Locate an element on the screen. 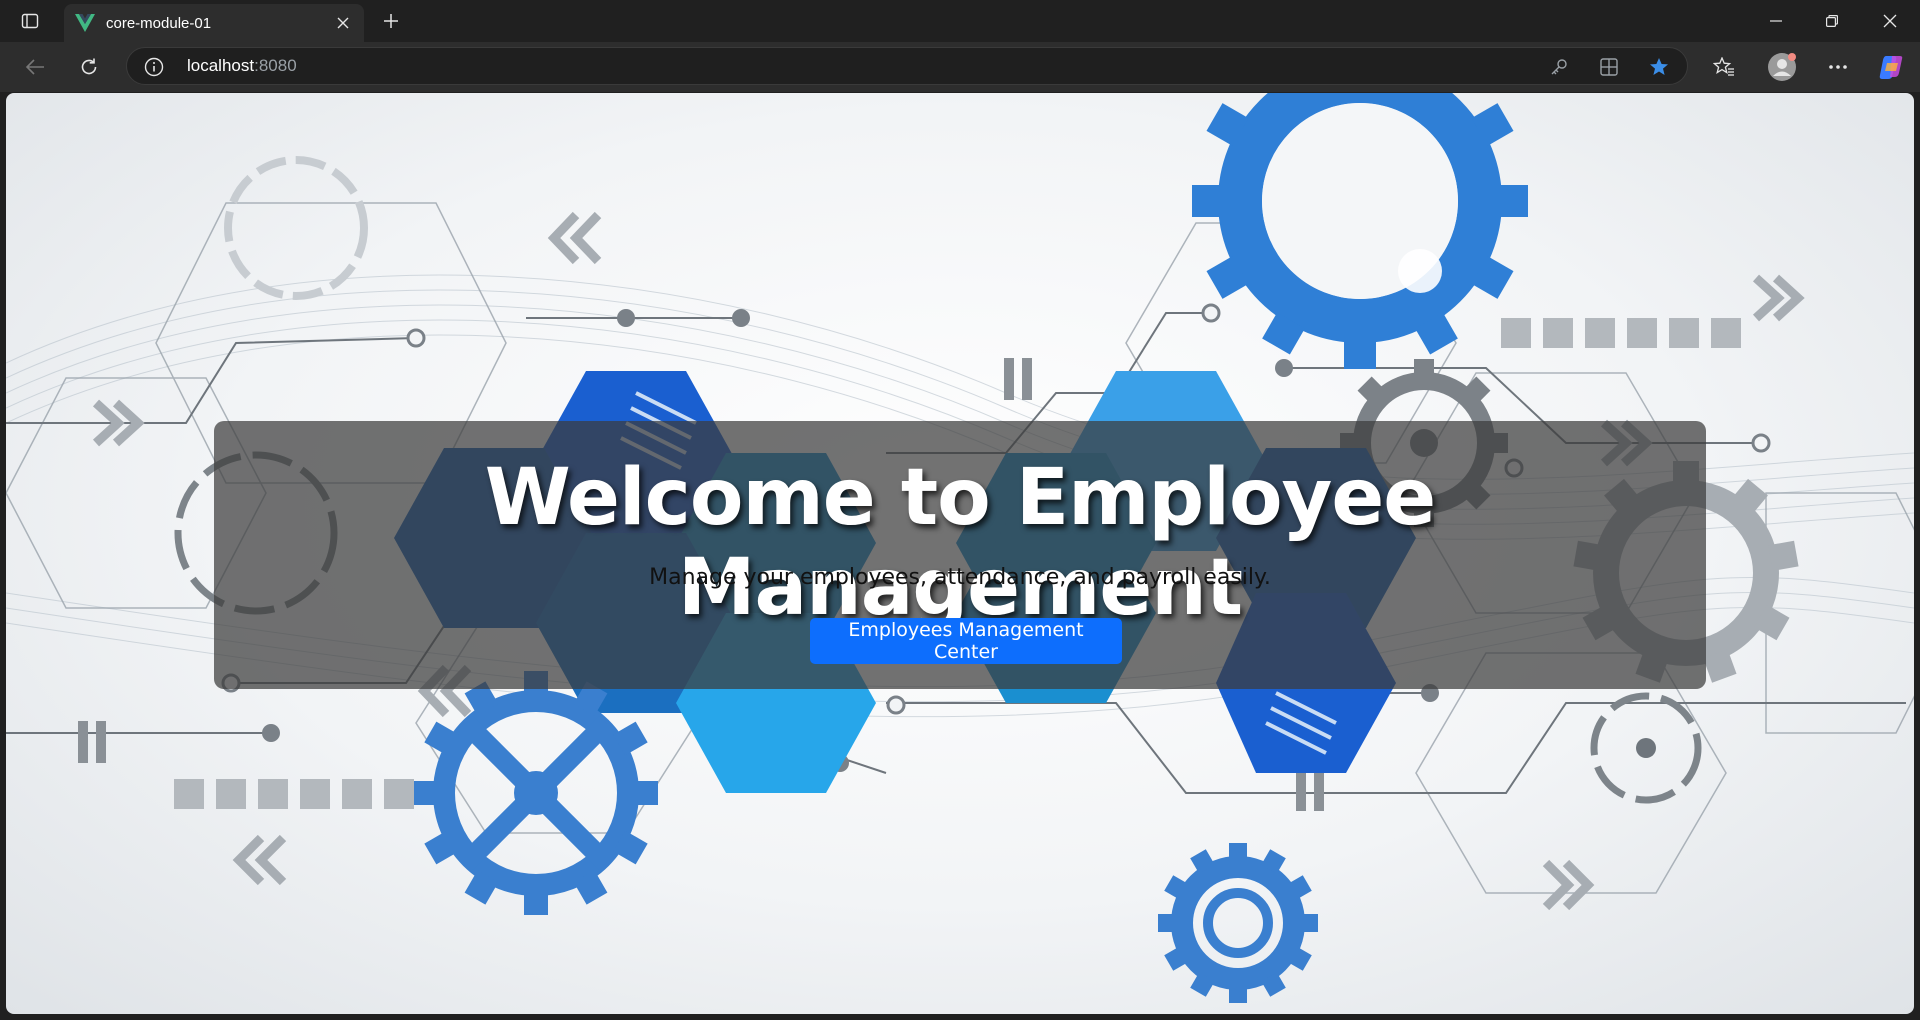  close-icon is located at coordinates (343, 23).